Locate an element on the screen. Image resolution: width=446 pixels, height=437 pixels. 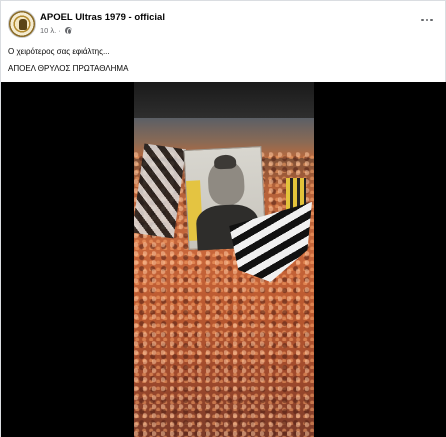
video-letterbox is located at coordinates (224, 100).